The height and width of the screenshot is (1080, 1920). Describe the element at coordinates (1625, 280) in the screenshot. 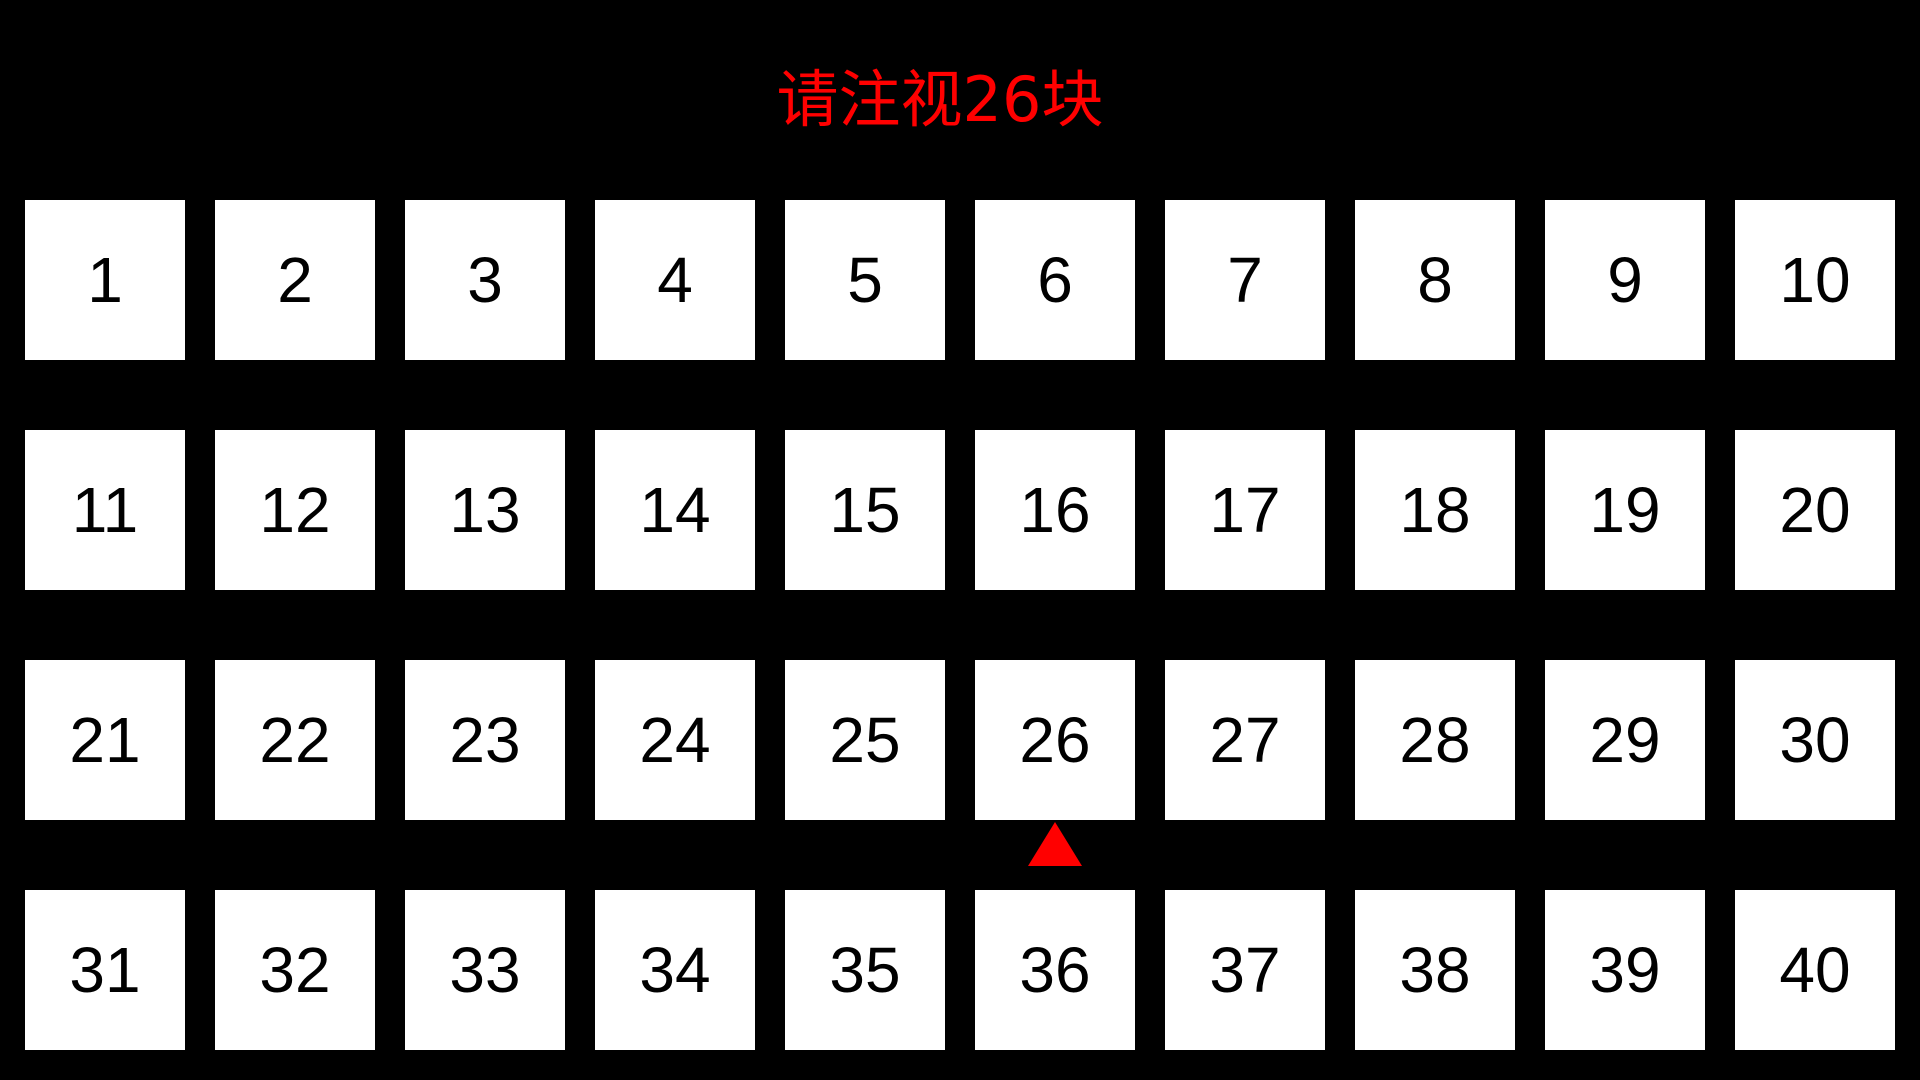

I see `block-tile: 9` at that location.